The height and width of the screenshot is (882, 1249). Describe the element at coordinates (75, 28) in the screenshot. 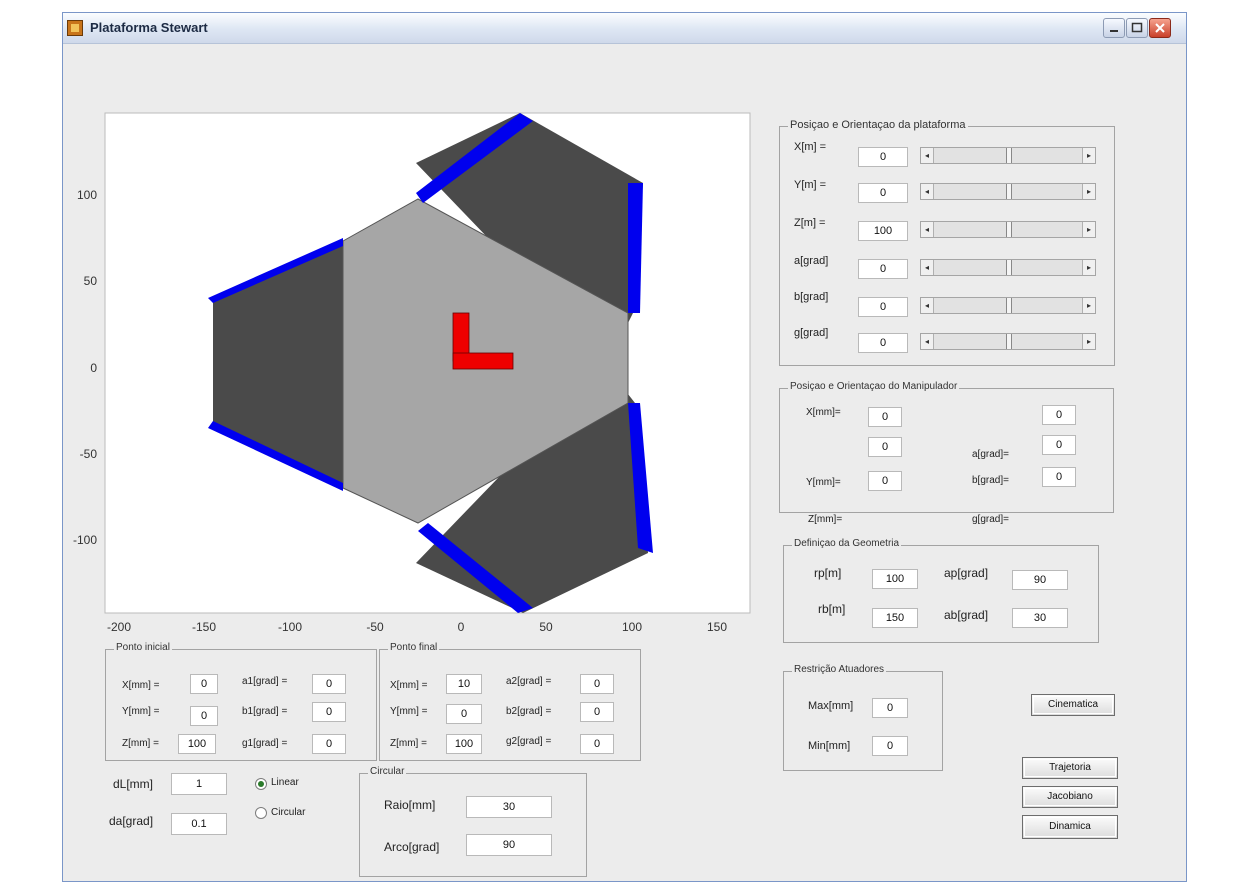

I see `matlab-icon` at that location.